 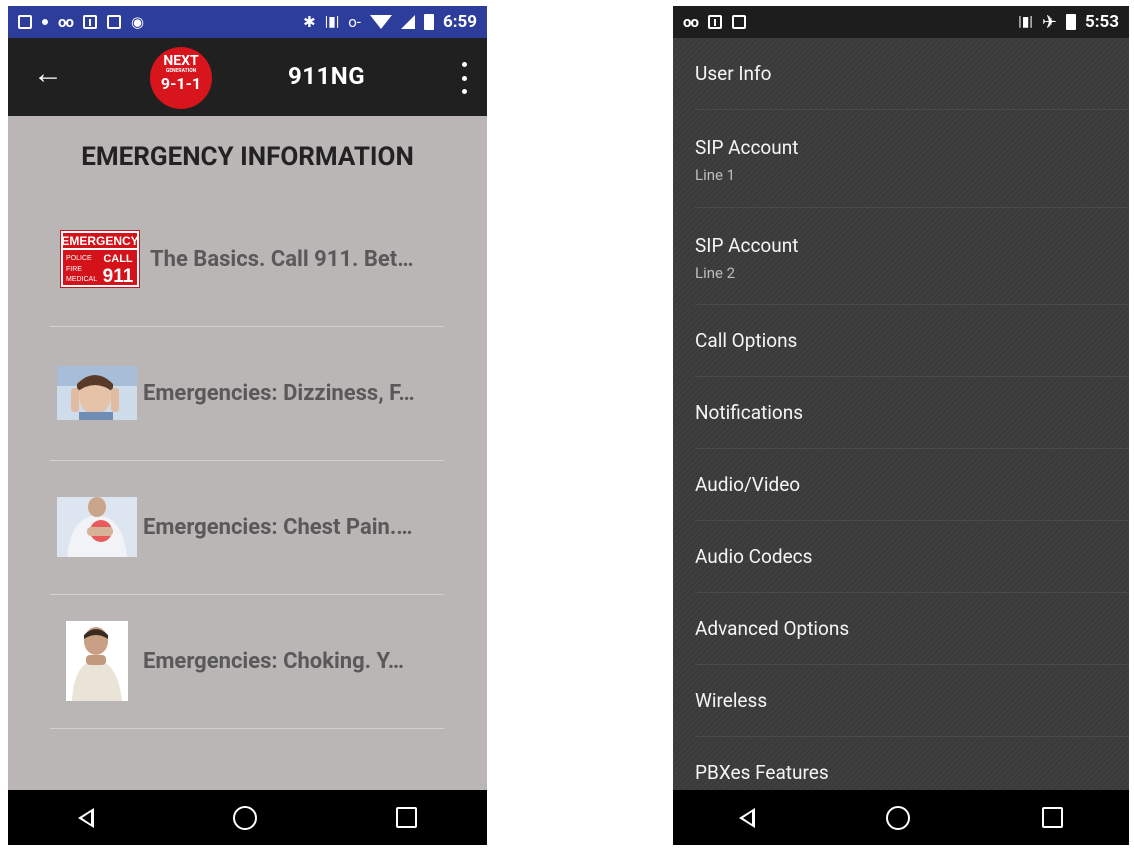 I want to click on status-bar: oo |▮| ✈ 5:53, so click(x=901, y=22).